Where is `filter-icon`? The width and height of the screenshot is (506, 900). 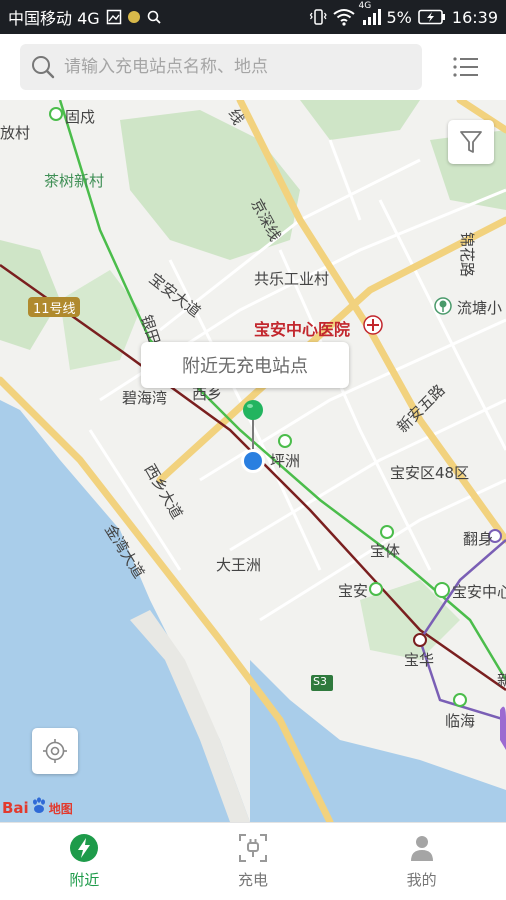
filter-icon is located at coordinates (471, 142).